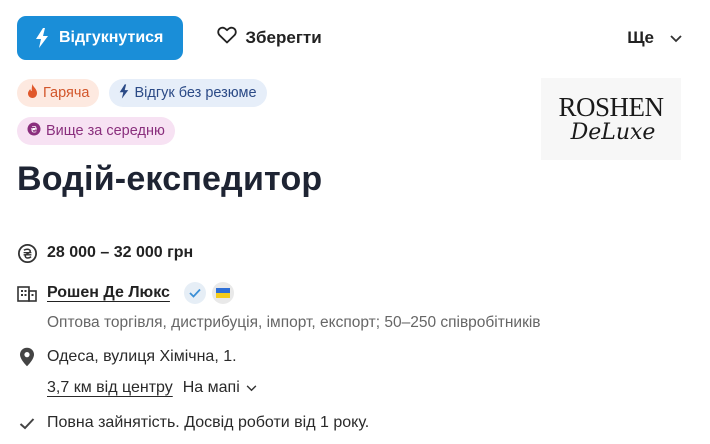  I want to click on logo-wordmark: ROSHEN, so click(611, 107).